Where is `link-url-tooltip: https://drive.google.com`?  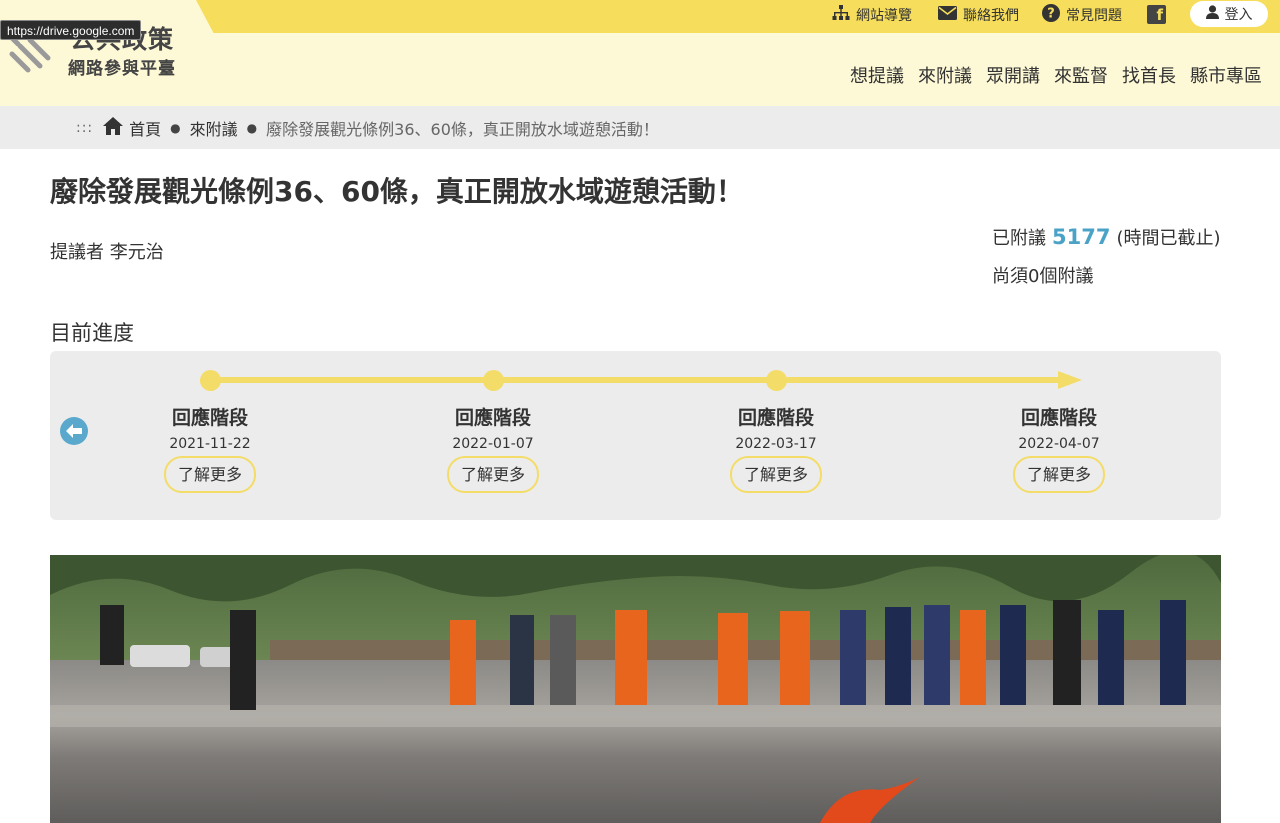
link-url-tooltip: https://drive.google.com is located at coordinates (71, 30).